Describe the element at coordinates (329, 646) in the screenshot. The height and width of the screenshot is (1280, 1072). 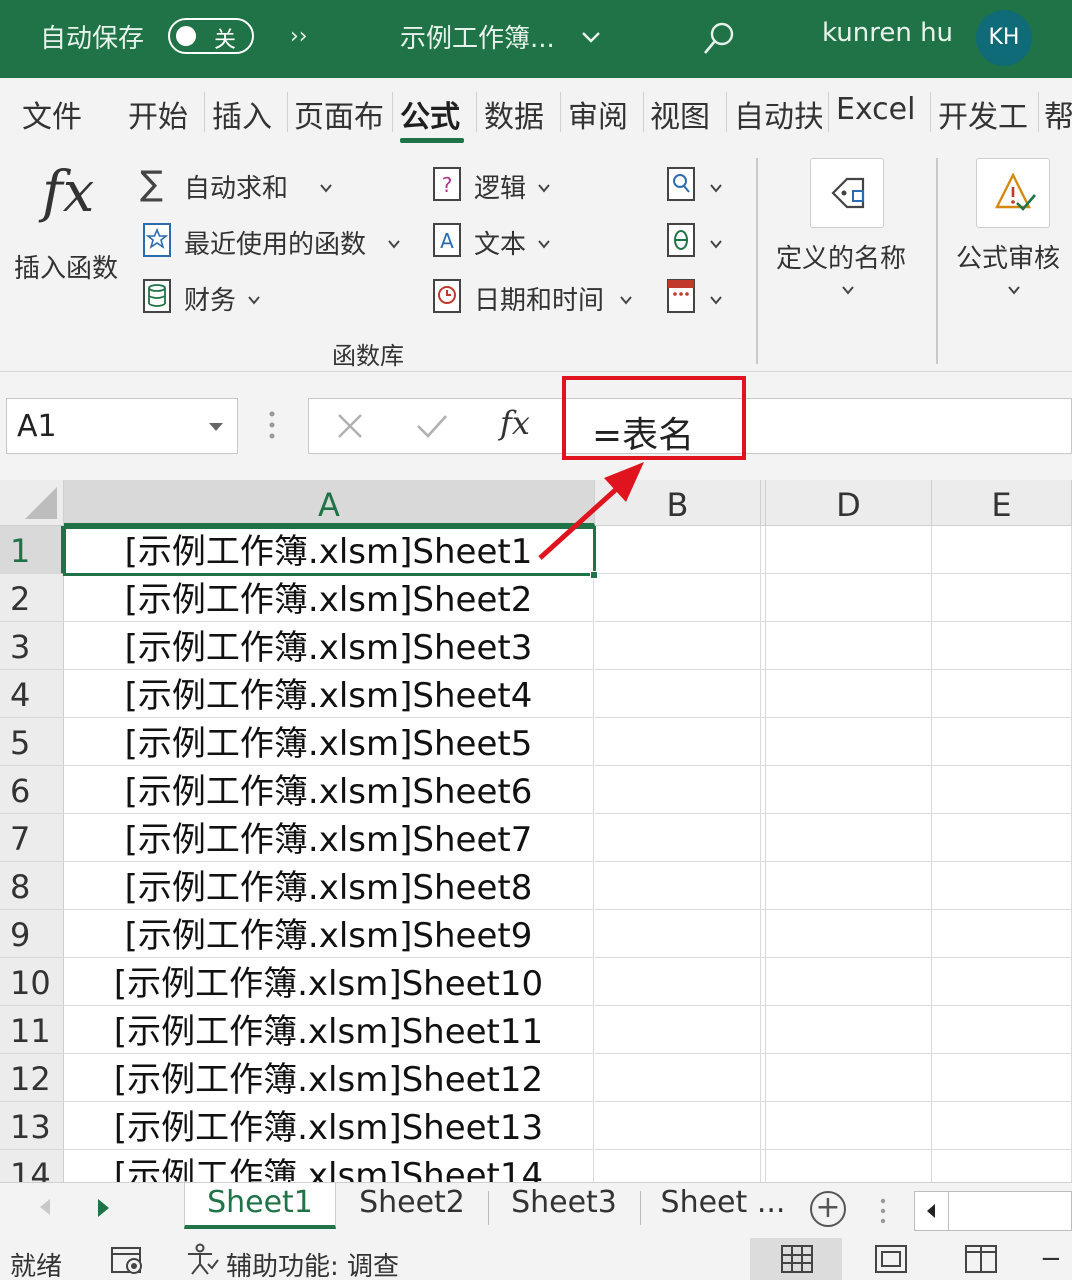
I see `cell-a3: [示例工作簿.xlsm]Sheet3` at that location.